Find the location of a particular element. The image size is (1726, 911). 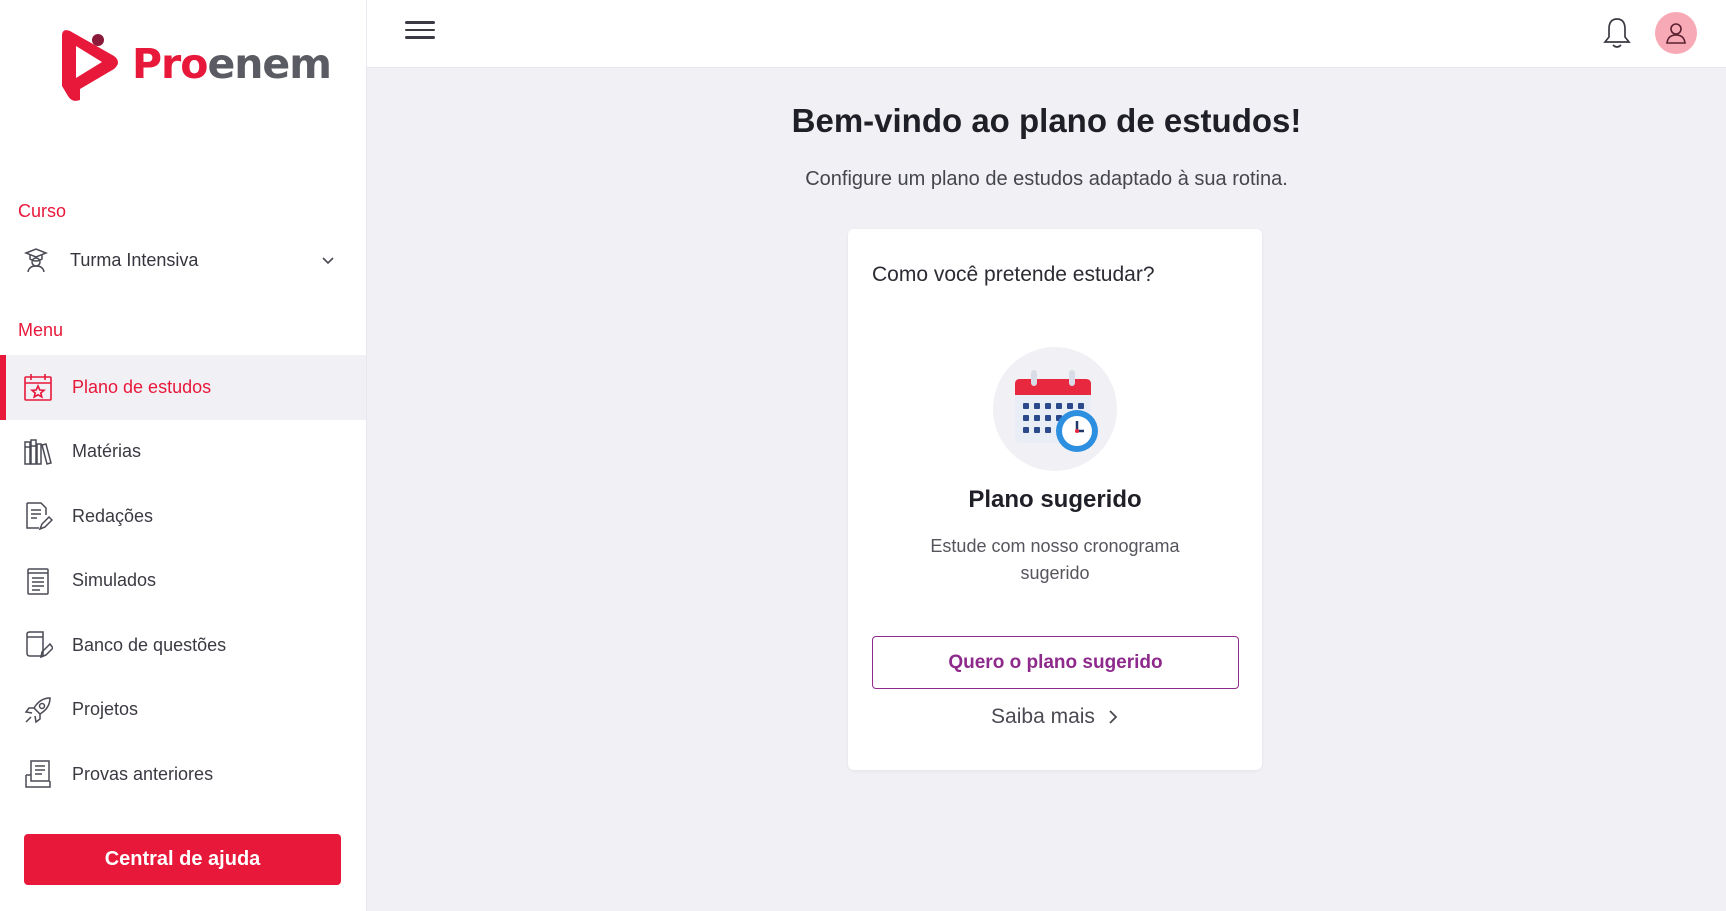

calendar-star-icon is located at coordinates (38, 387).